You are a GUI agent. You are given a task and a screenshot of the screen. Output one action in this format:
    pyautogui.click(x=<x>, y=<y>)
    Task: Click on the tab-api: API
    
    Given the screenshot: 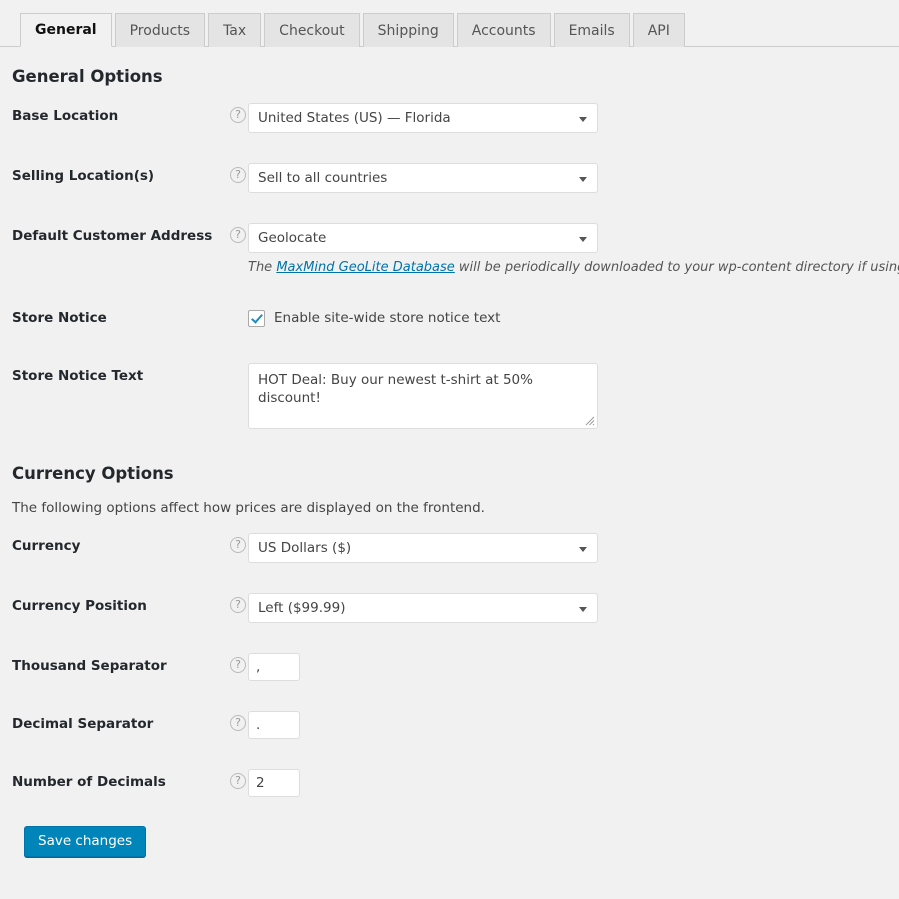 What is the action you would take?
    pyautogui.click(x=658, y=30)
    